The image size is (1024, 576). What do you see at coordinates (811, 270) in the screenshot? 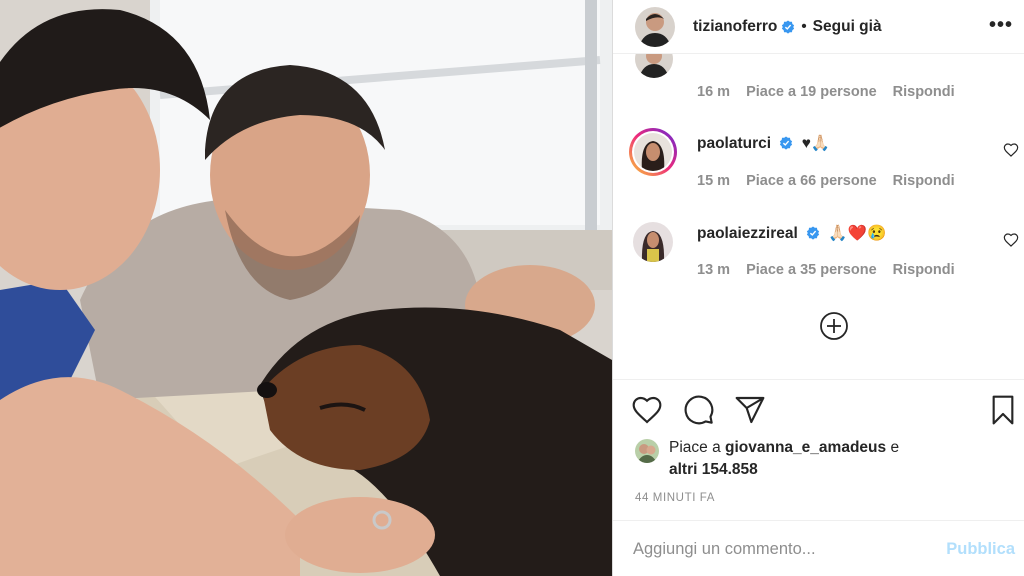
I see `comment-likes: Piace a 35 persone` at bounding box center [811, 270].